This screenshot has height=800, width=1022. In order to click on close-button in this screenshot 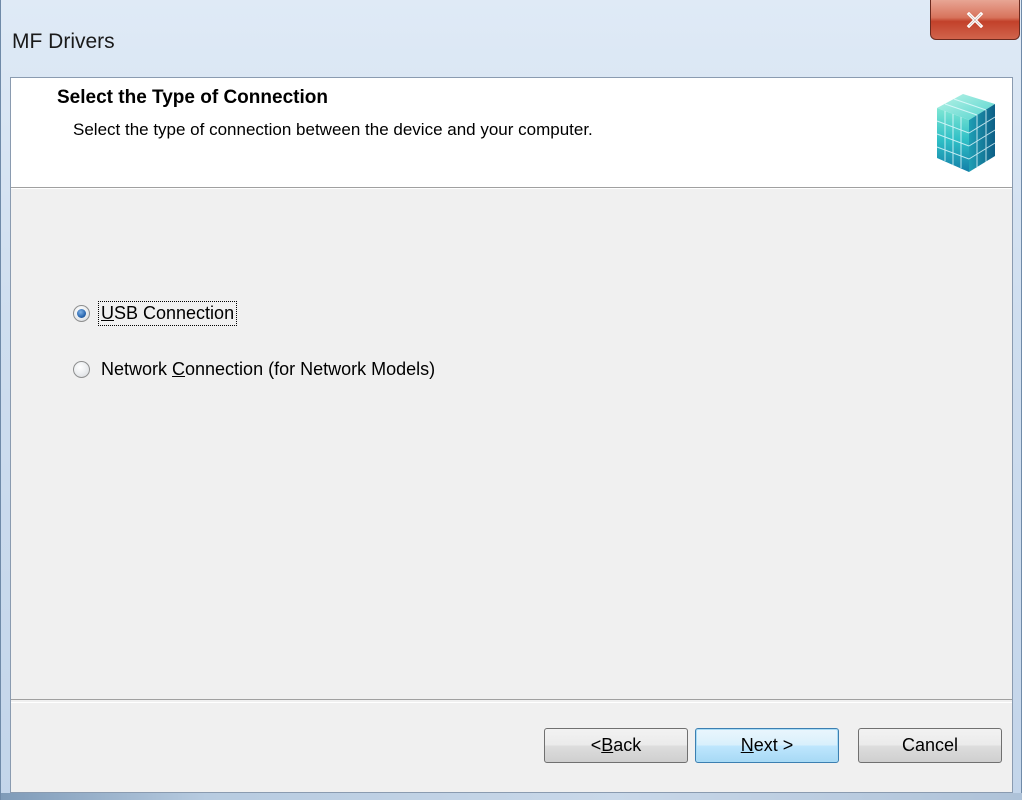, I will do `click(975, 20)`.